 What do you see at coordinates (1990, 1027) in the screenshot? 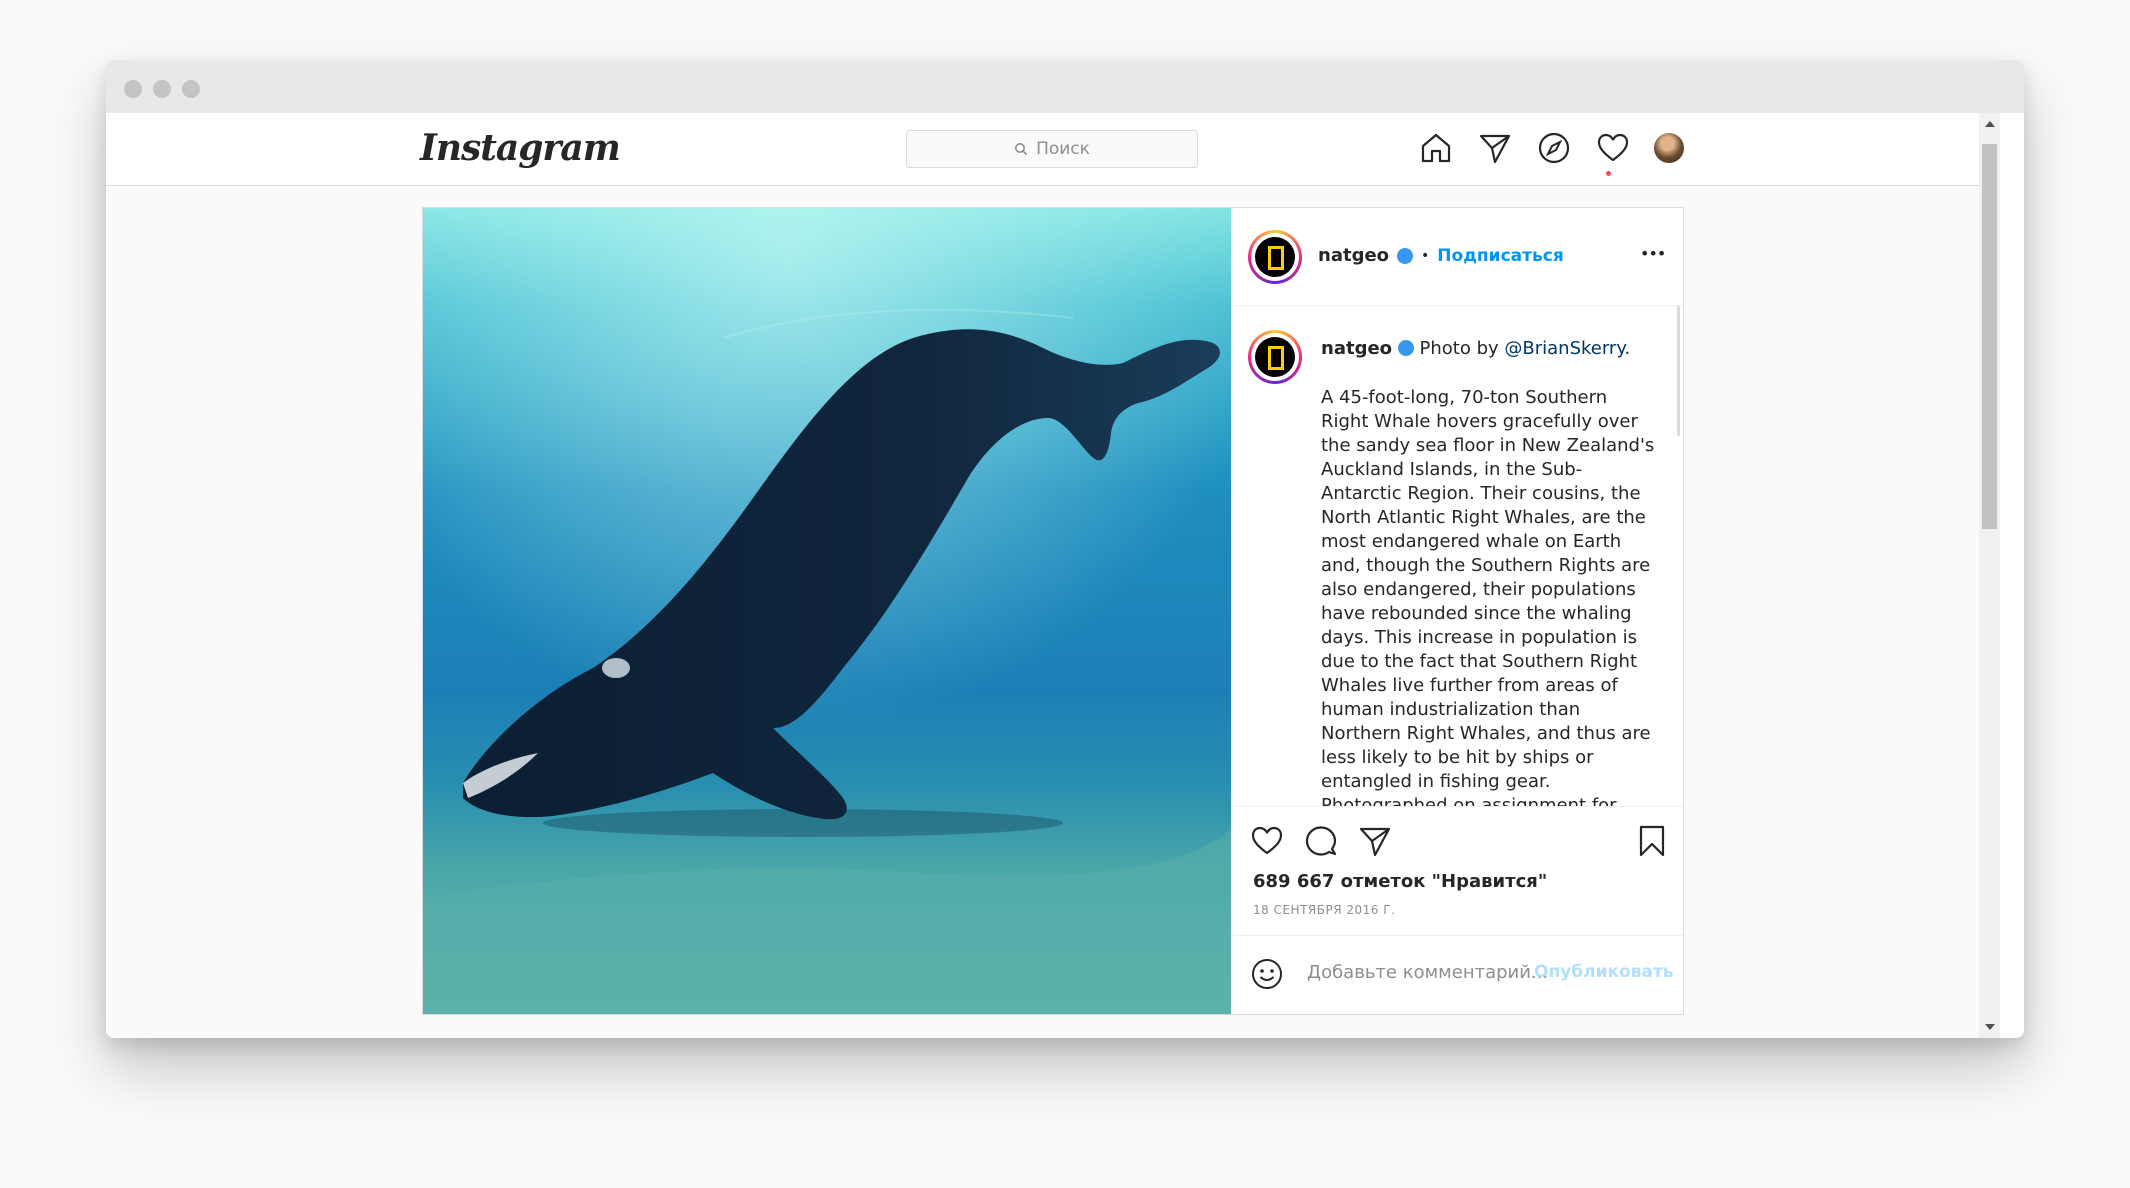
I see `scroll-down-arrow-icon` at bounding box center [1990, 1027].